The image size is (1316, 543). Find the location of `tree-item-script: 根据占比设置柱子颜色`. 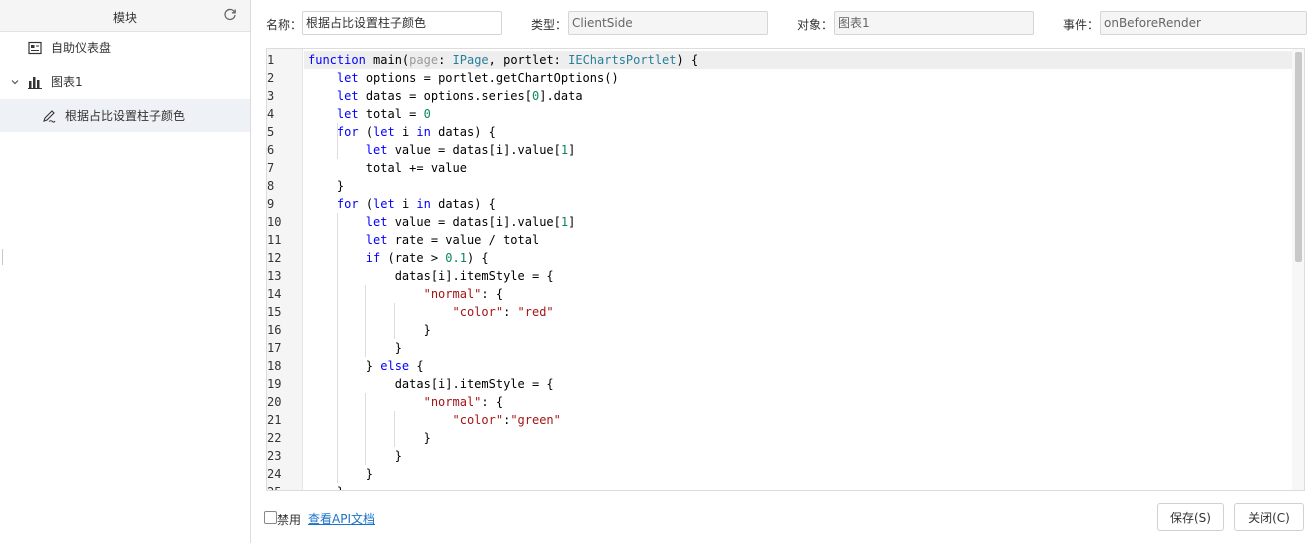

tree-item-script: 根据占比设置柱子颜色 is located at coordinates (125, 115).